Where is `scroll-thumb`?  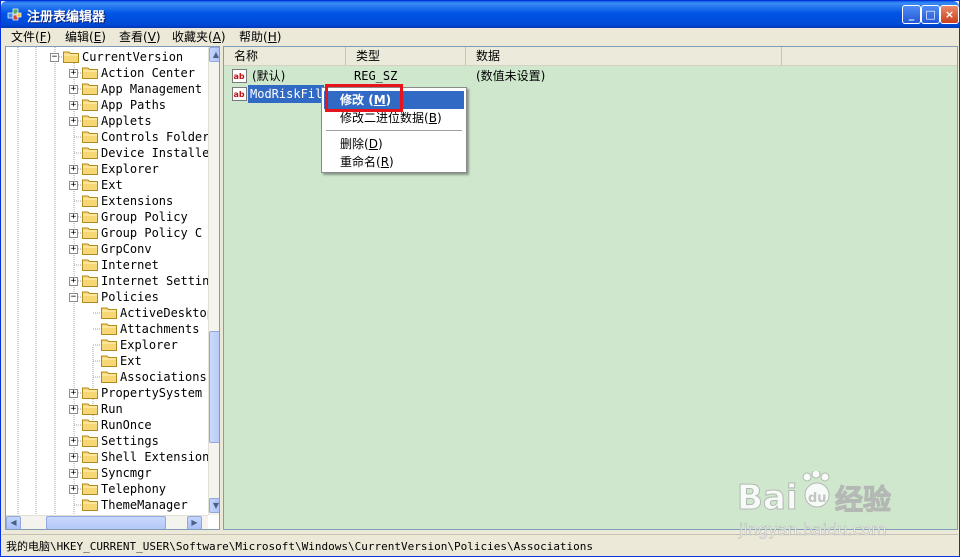 scroll-thumb is located at coordinates (214, 387).